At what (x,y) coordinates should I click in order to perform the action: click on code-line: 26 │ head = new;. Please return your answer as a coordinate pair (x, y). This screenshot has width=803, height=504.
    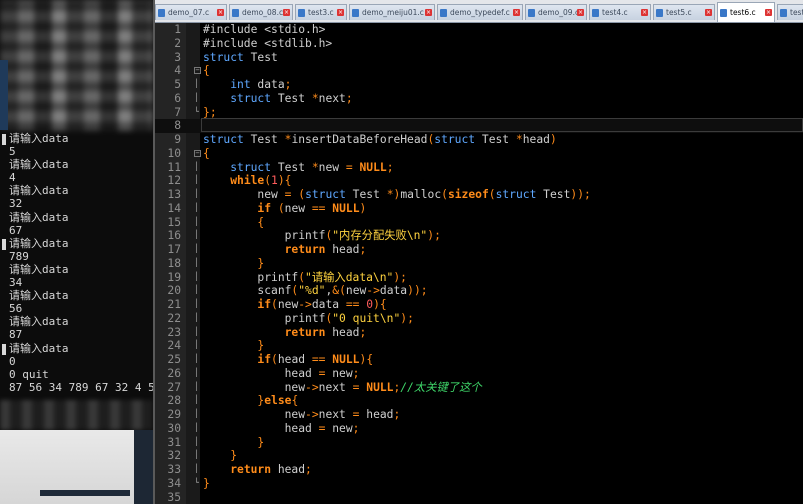
    Looking at the image, I should click on (479, 374).